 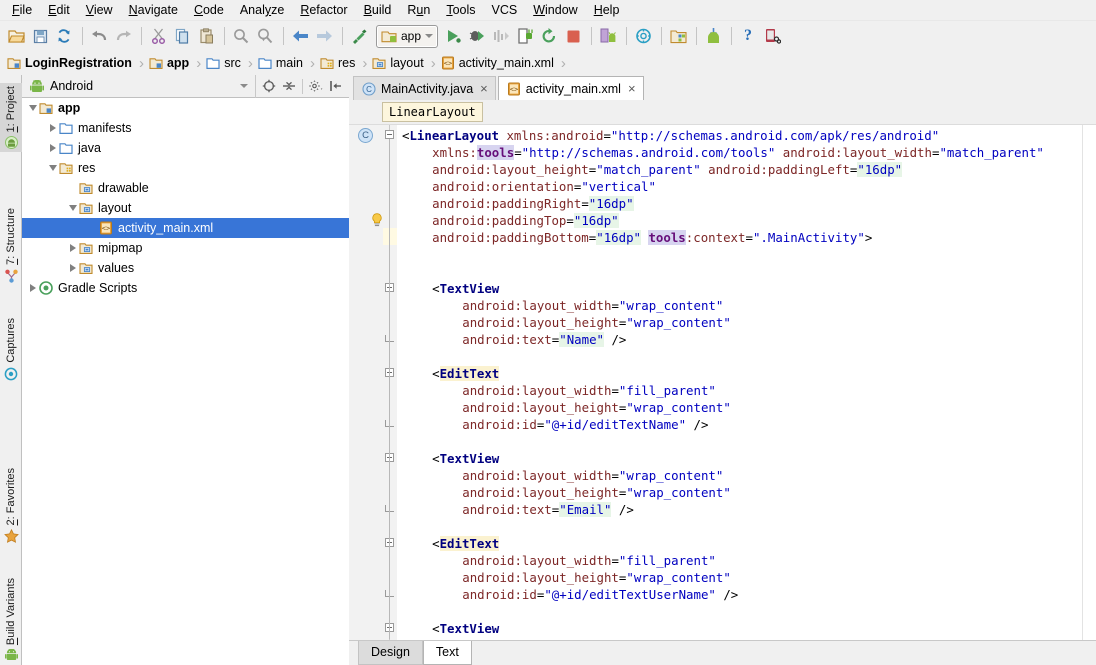 I want to click on breadcrumb-item-activity-main-xml: <> activity_main.xml, so click(x=497, y=63).